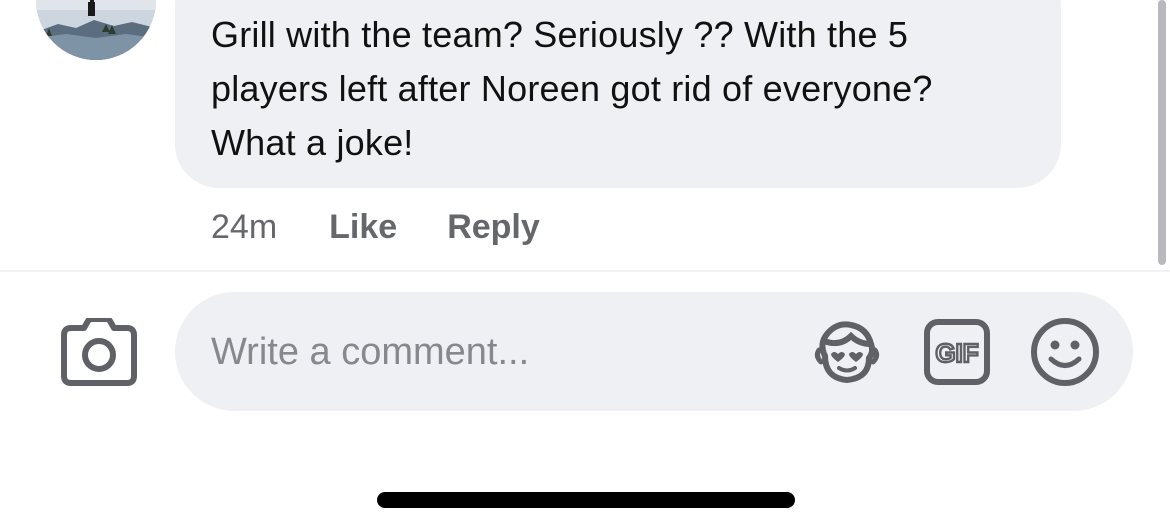 This screenshot has height=531, width=1170. I want to click on gif-label: GIF, so click(956, 353).